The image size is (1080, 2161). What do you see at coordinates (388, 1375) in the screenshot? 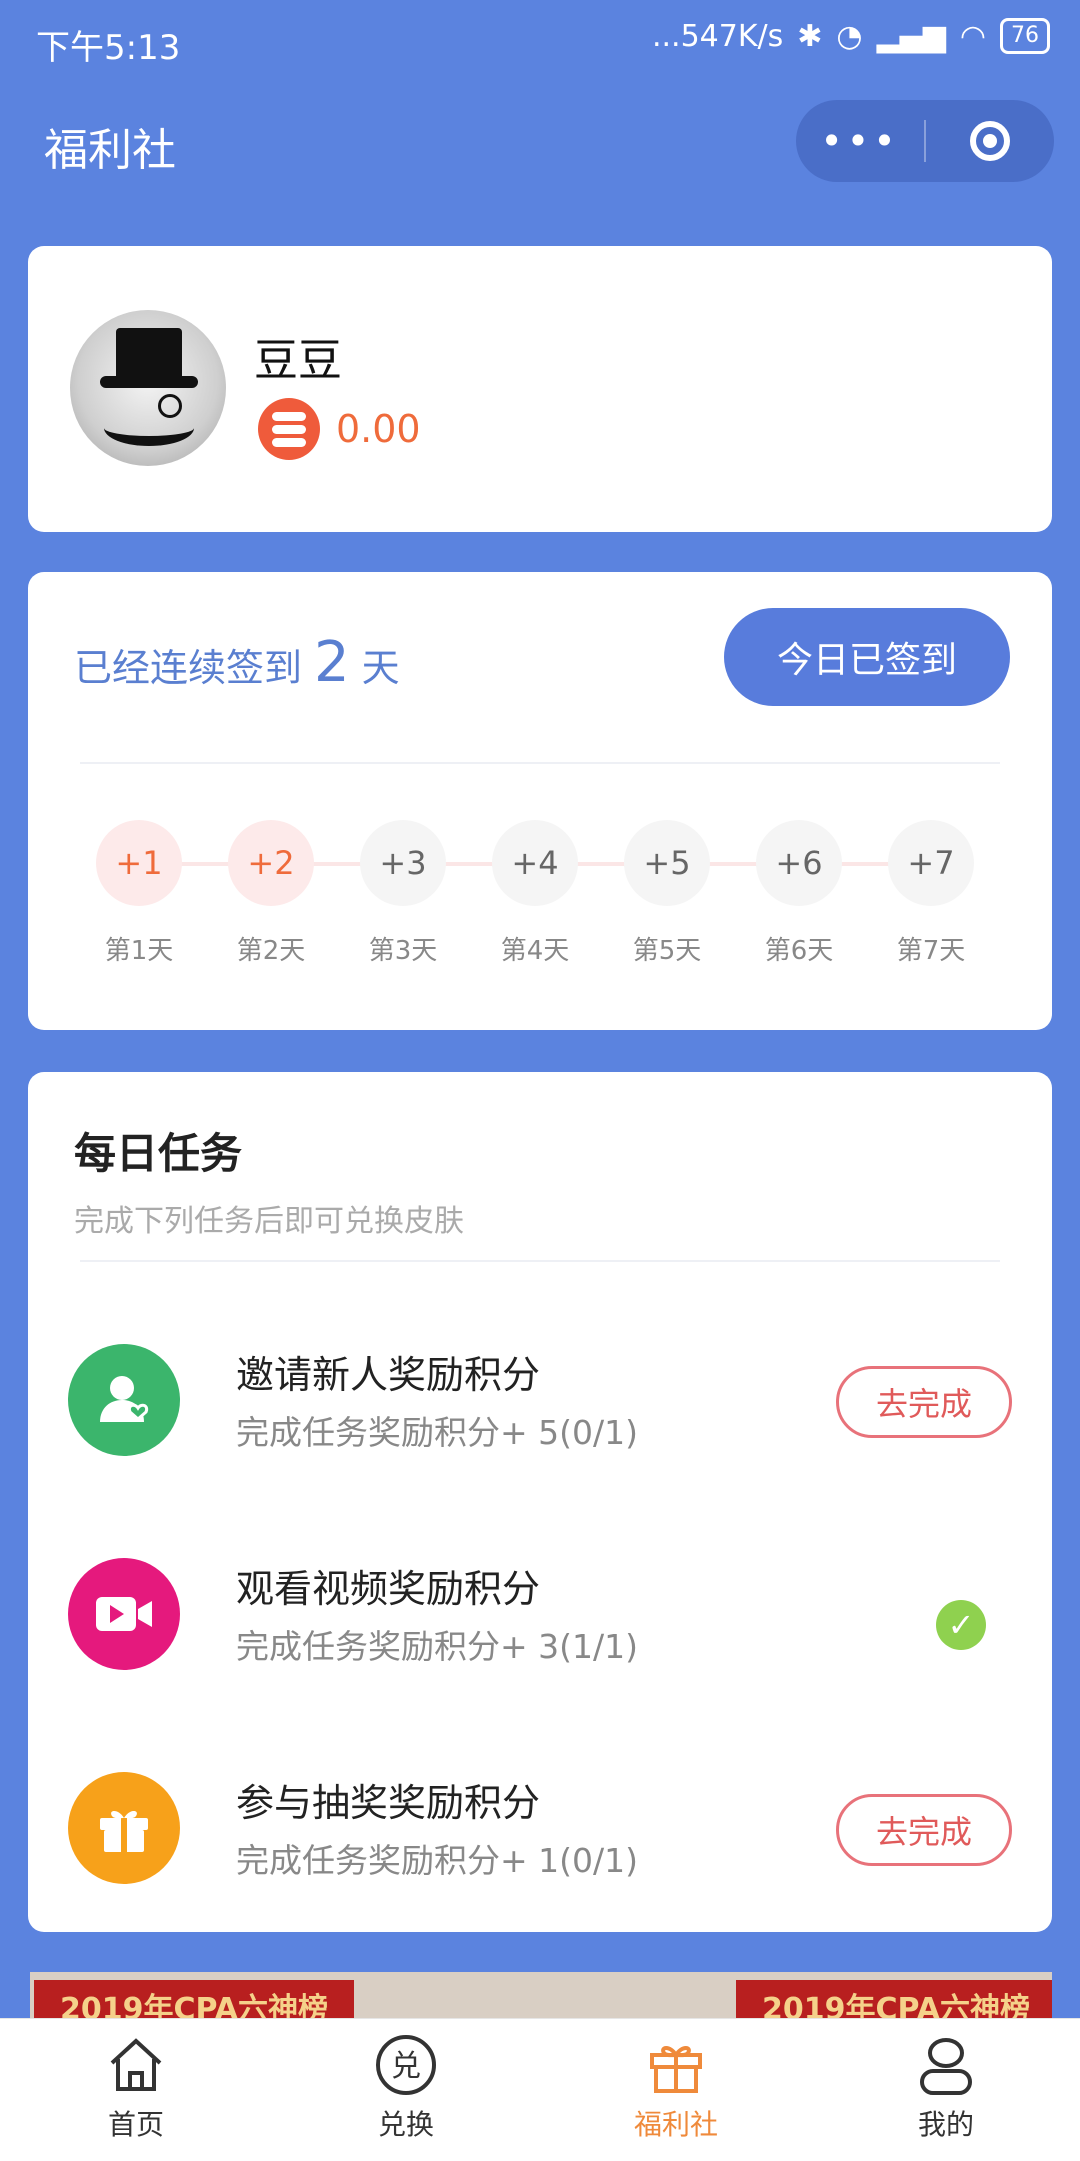
I see `task-name: 邀请新人奖励积分` at bounding box center [388, 1375].